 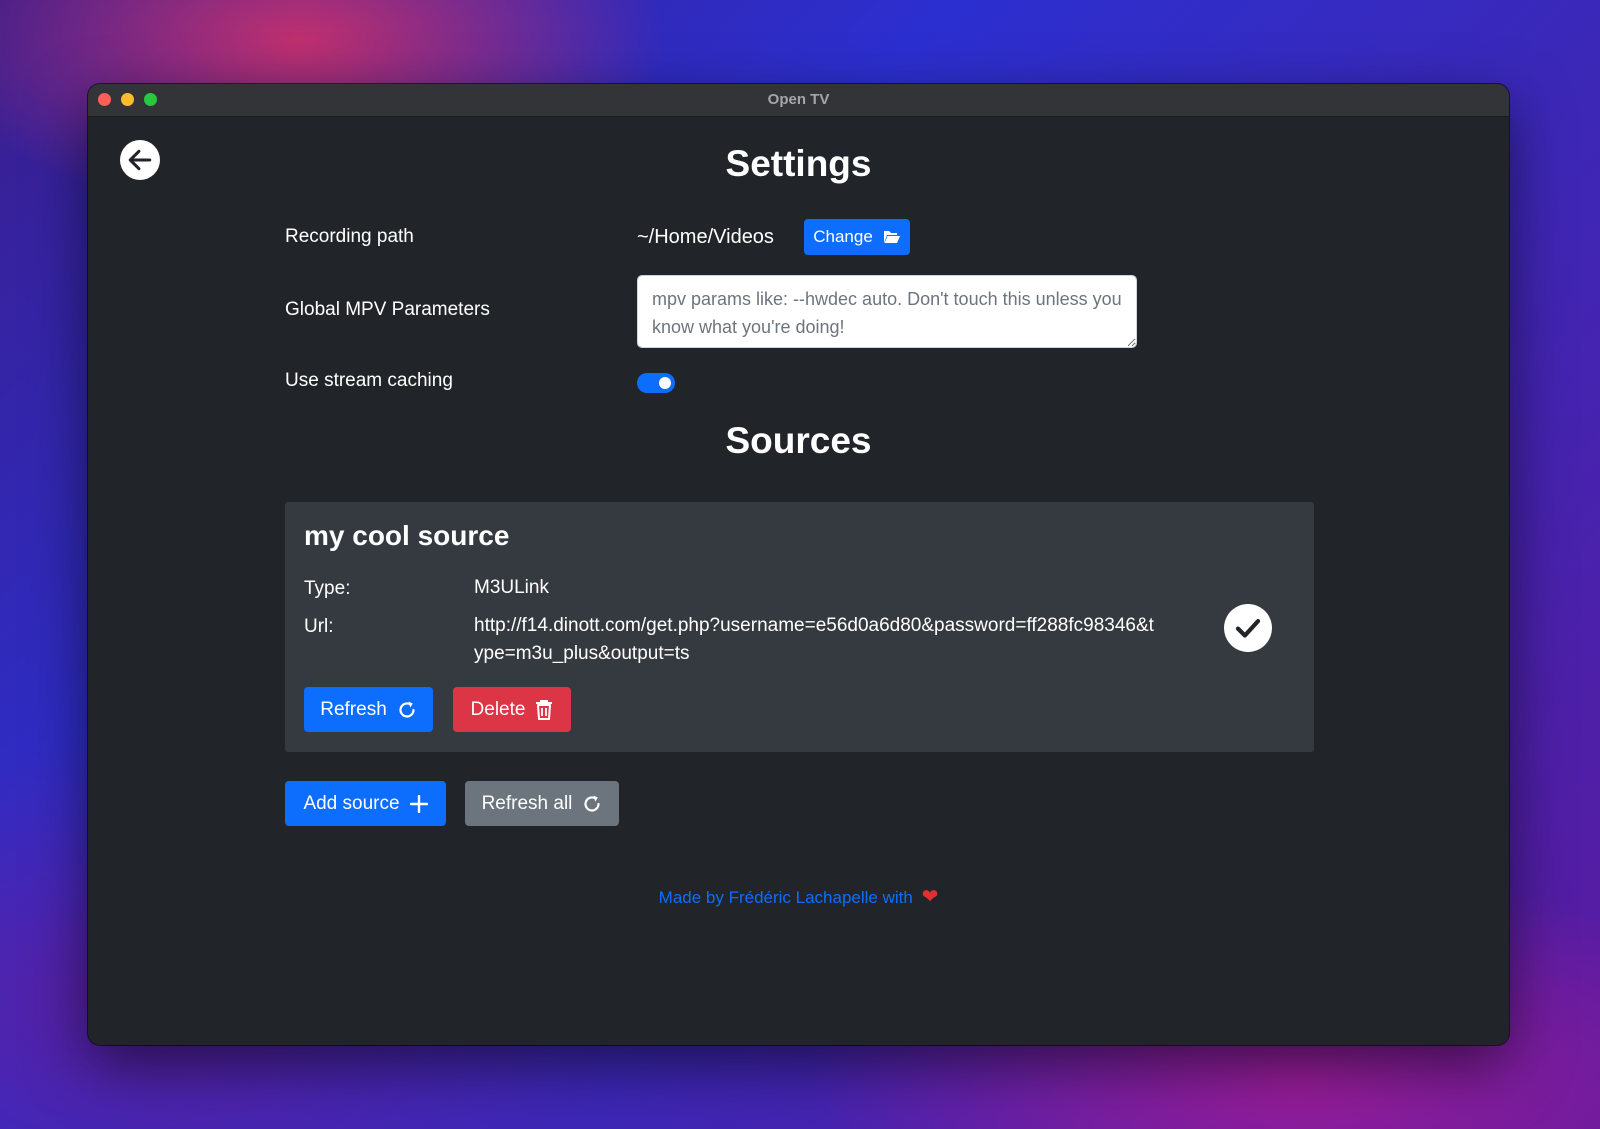 I want to click on trash-icon, so click(x=544, y=709).